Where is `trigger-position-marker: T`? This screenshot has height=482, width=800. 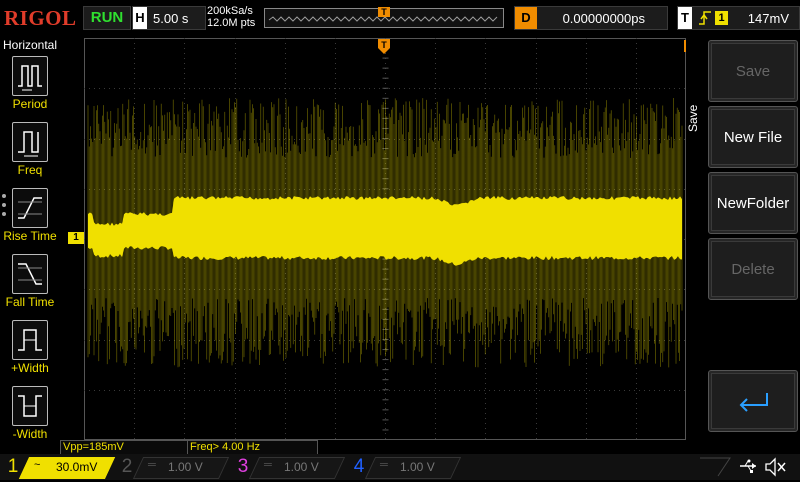
trigger-position-marker: T is located at coordinates (384, 12).